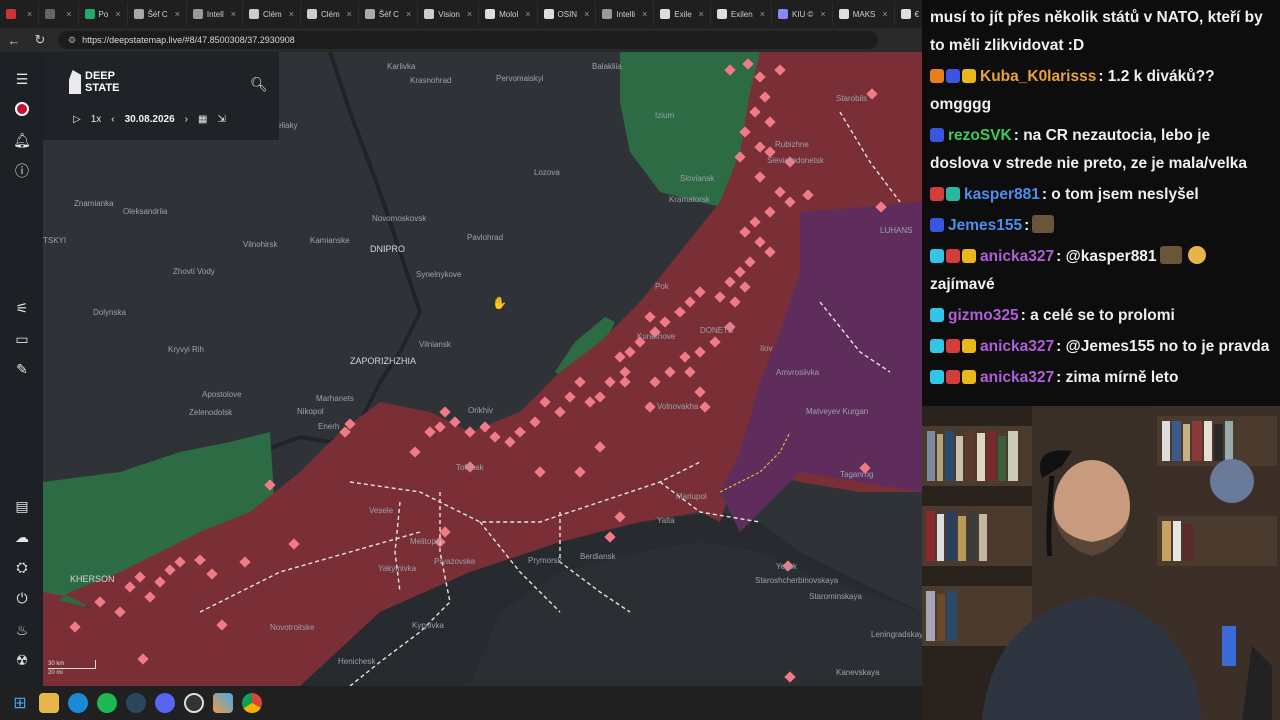  Describe the element at coordinates (112, 119) in the screenshot. I see `prev-date-icon: ‹` at that location.